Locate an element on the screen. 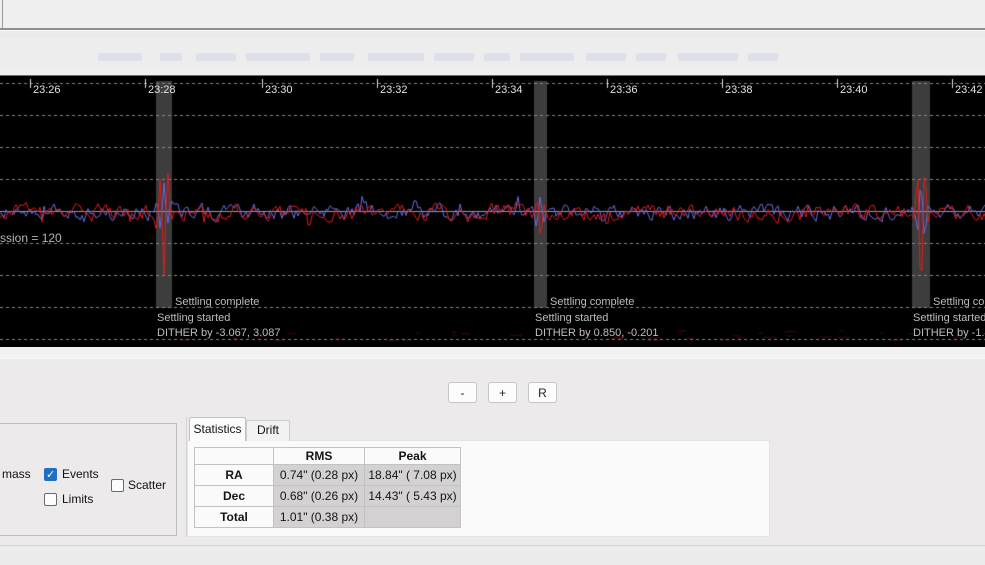 The image size is (985, 565). time-axis-label: 23:28 is located at coordinates (162, 90).